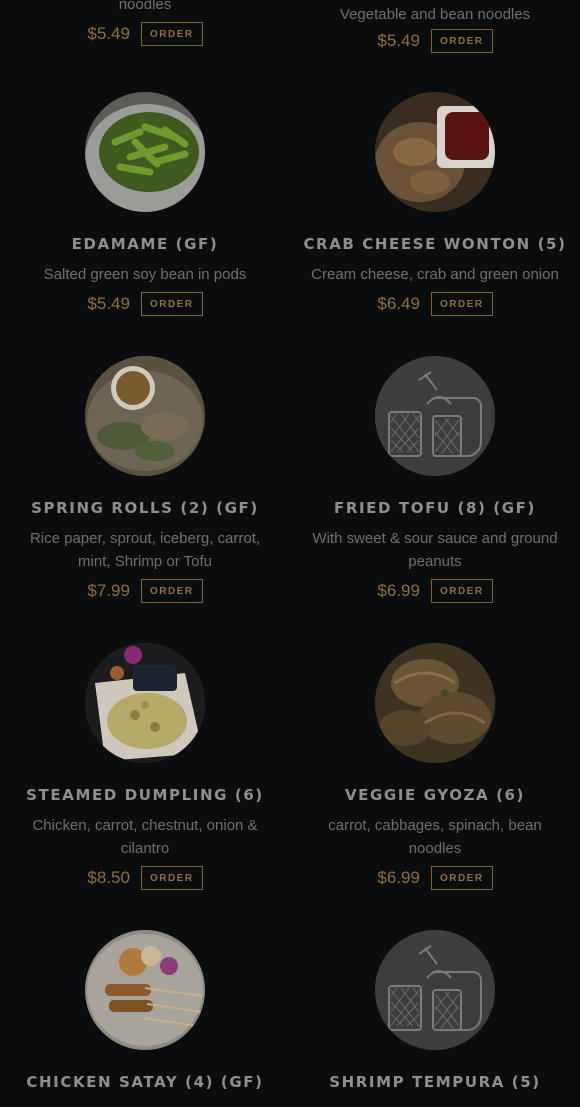 This screenshot has height=1107, width=580. Describe the element at coordinates (145, 795) in the screenshot. I see `item-name: STEAMED DUMPLING (6)` at that location.